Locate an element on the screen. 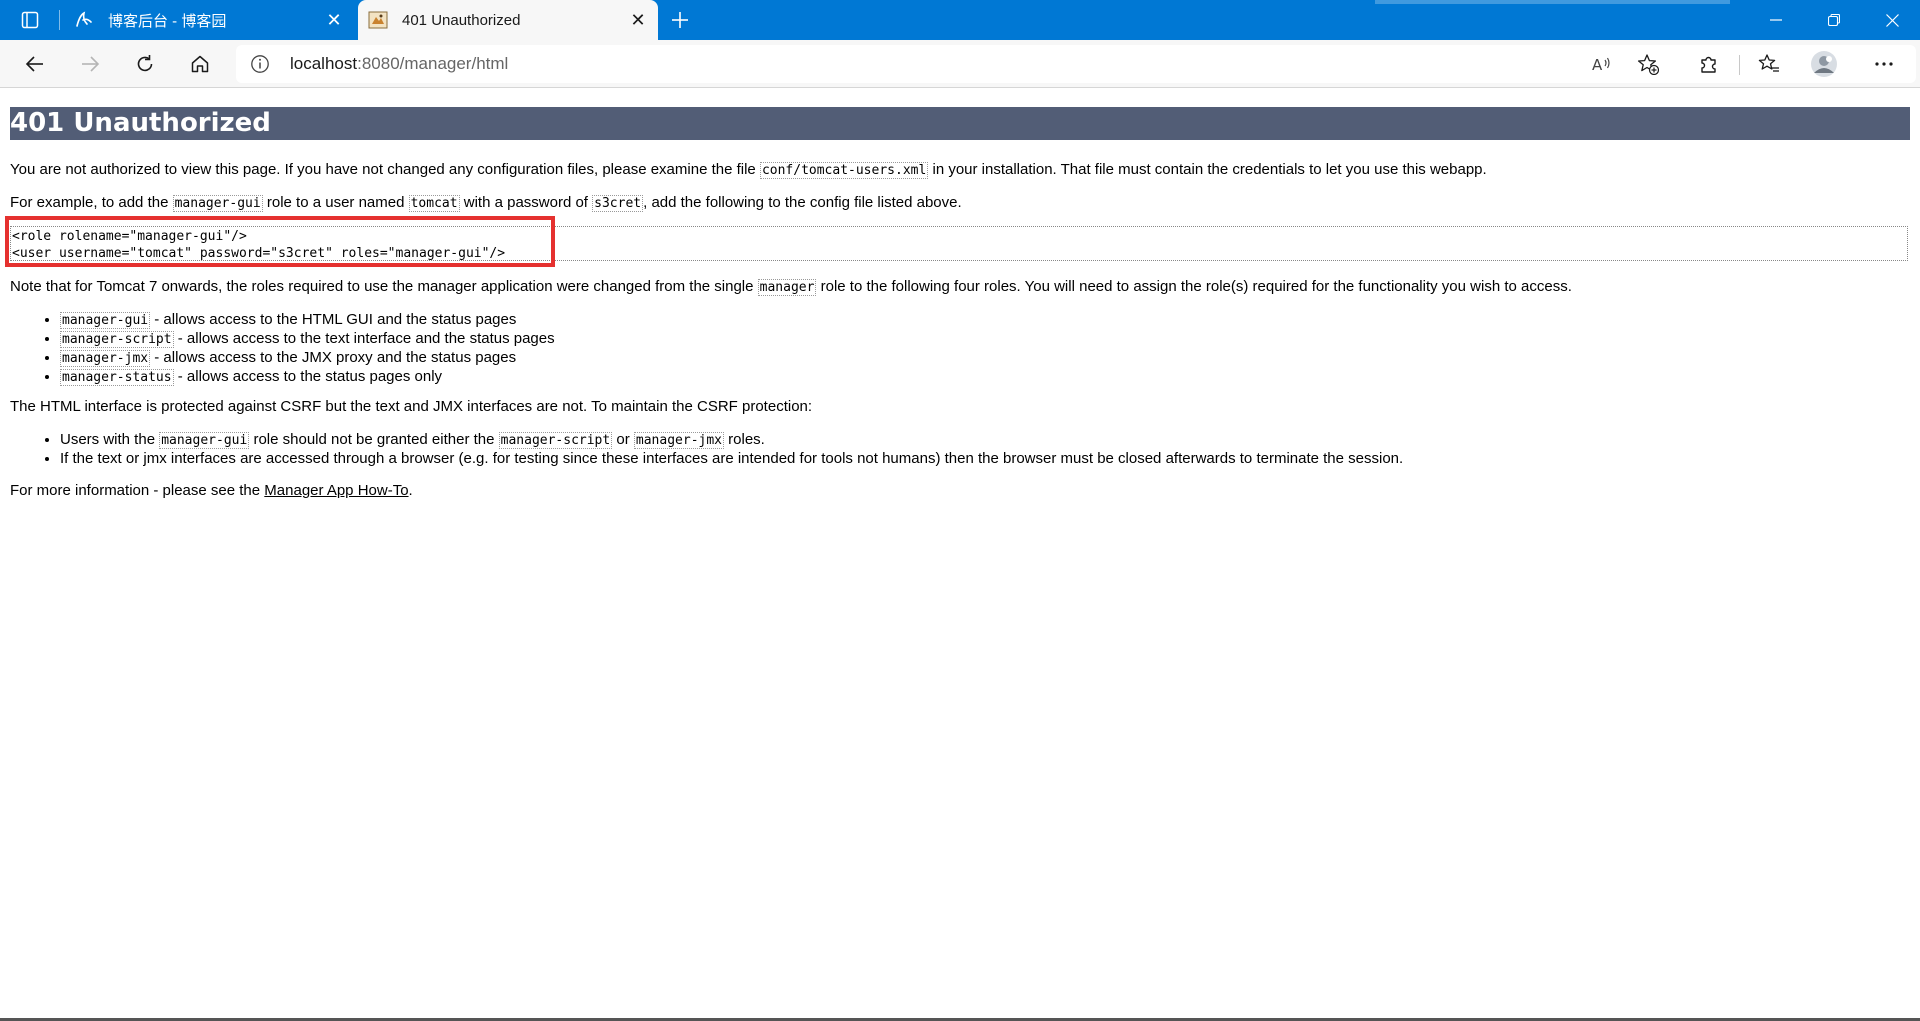  favorites-button is located at coordinates (1769, 64).